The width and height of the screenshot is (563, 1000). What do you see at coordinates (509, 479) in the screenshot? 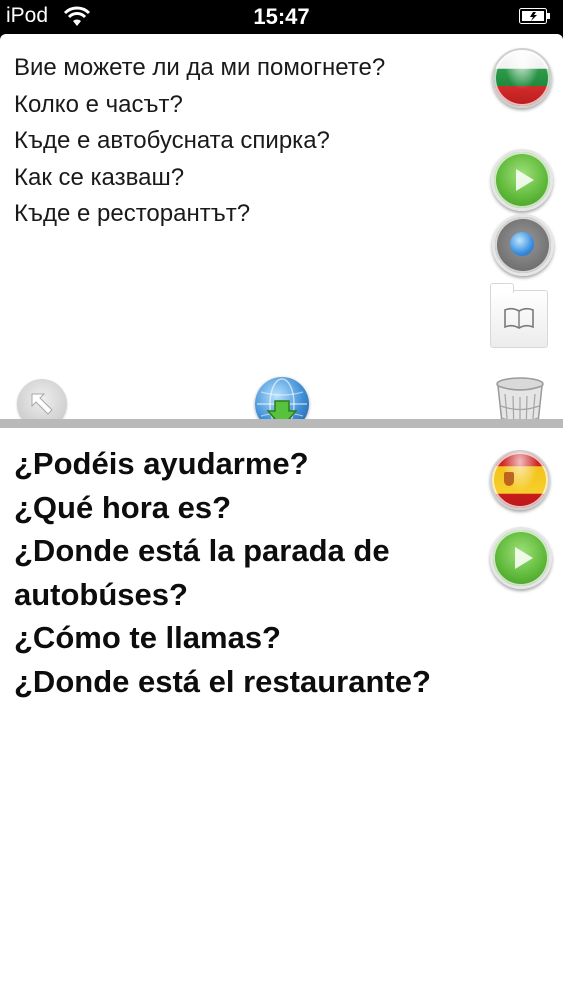
I see `coat-of-arms` at bounding box center [509, 479].